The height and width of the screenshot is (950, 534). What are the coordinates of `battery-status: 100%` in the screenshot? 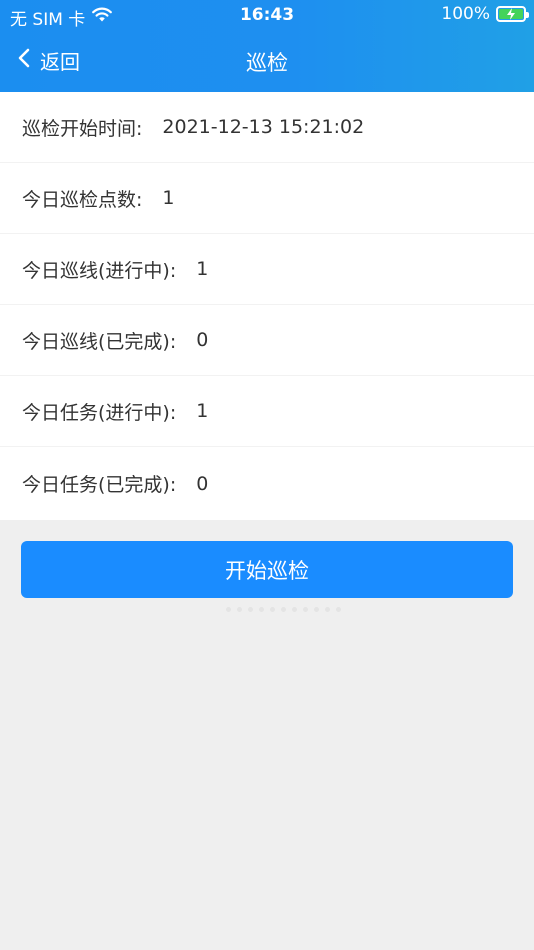 It's located at (485, 14).